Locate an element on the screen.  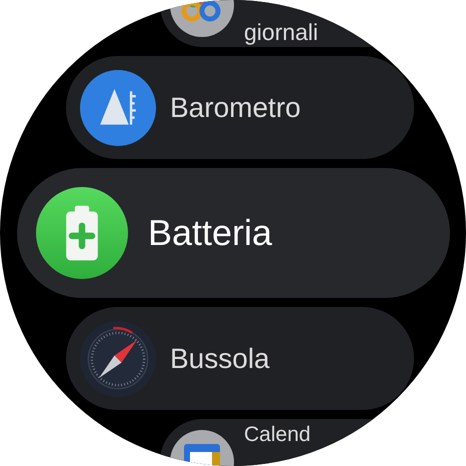
app-label: Bussola is located at coordinates (220, 358).